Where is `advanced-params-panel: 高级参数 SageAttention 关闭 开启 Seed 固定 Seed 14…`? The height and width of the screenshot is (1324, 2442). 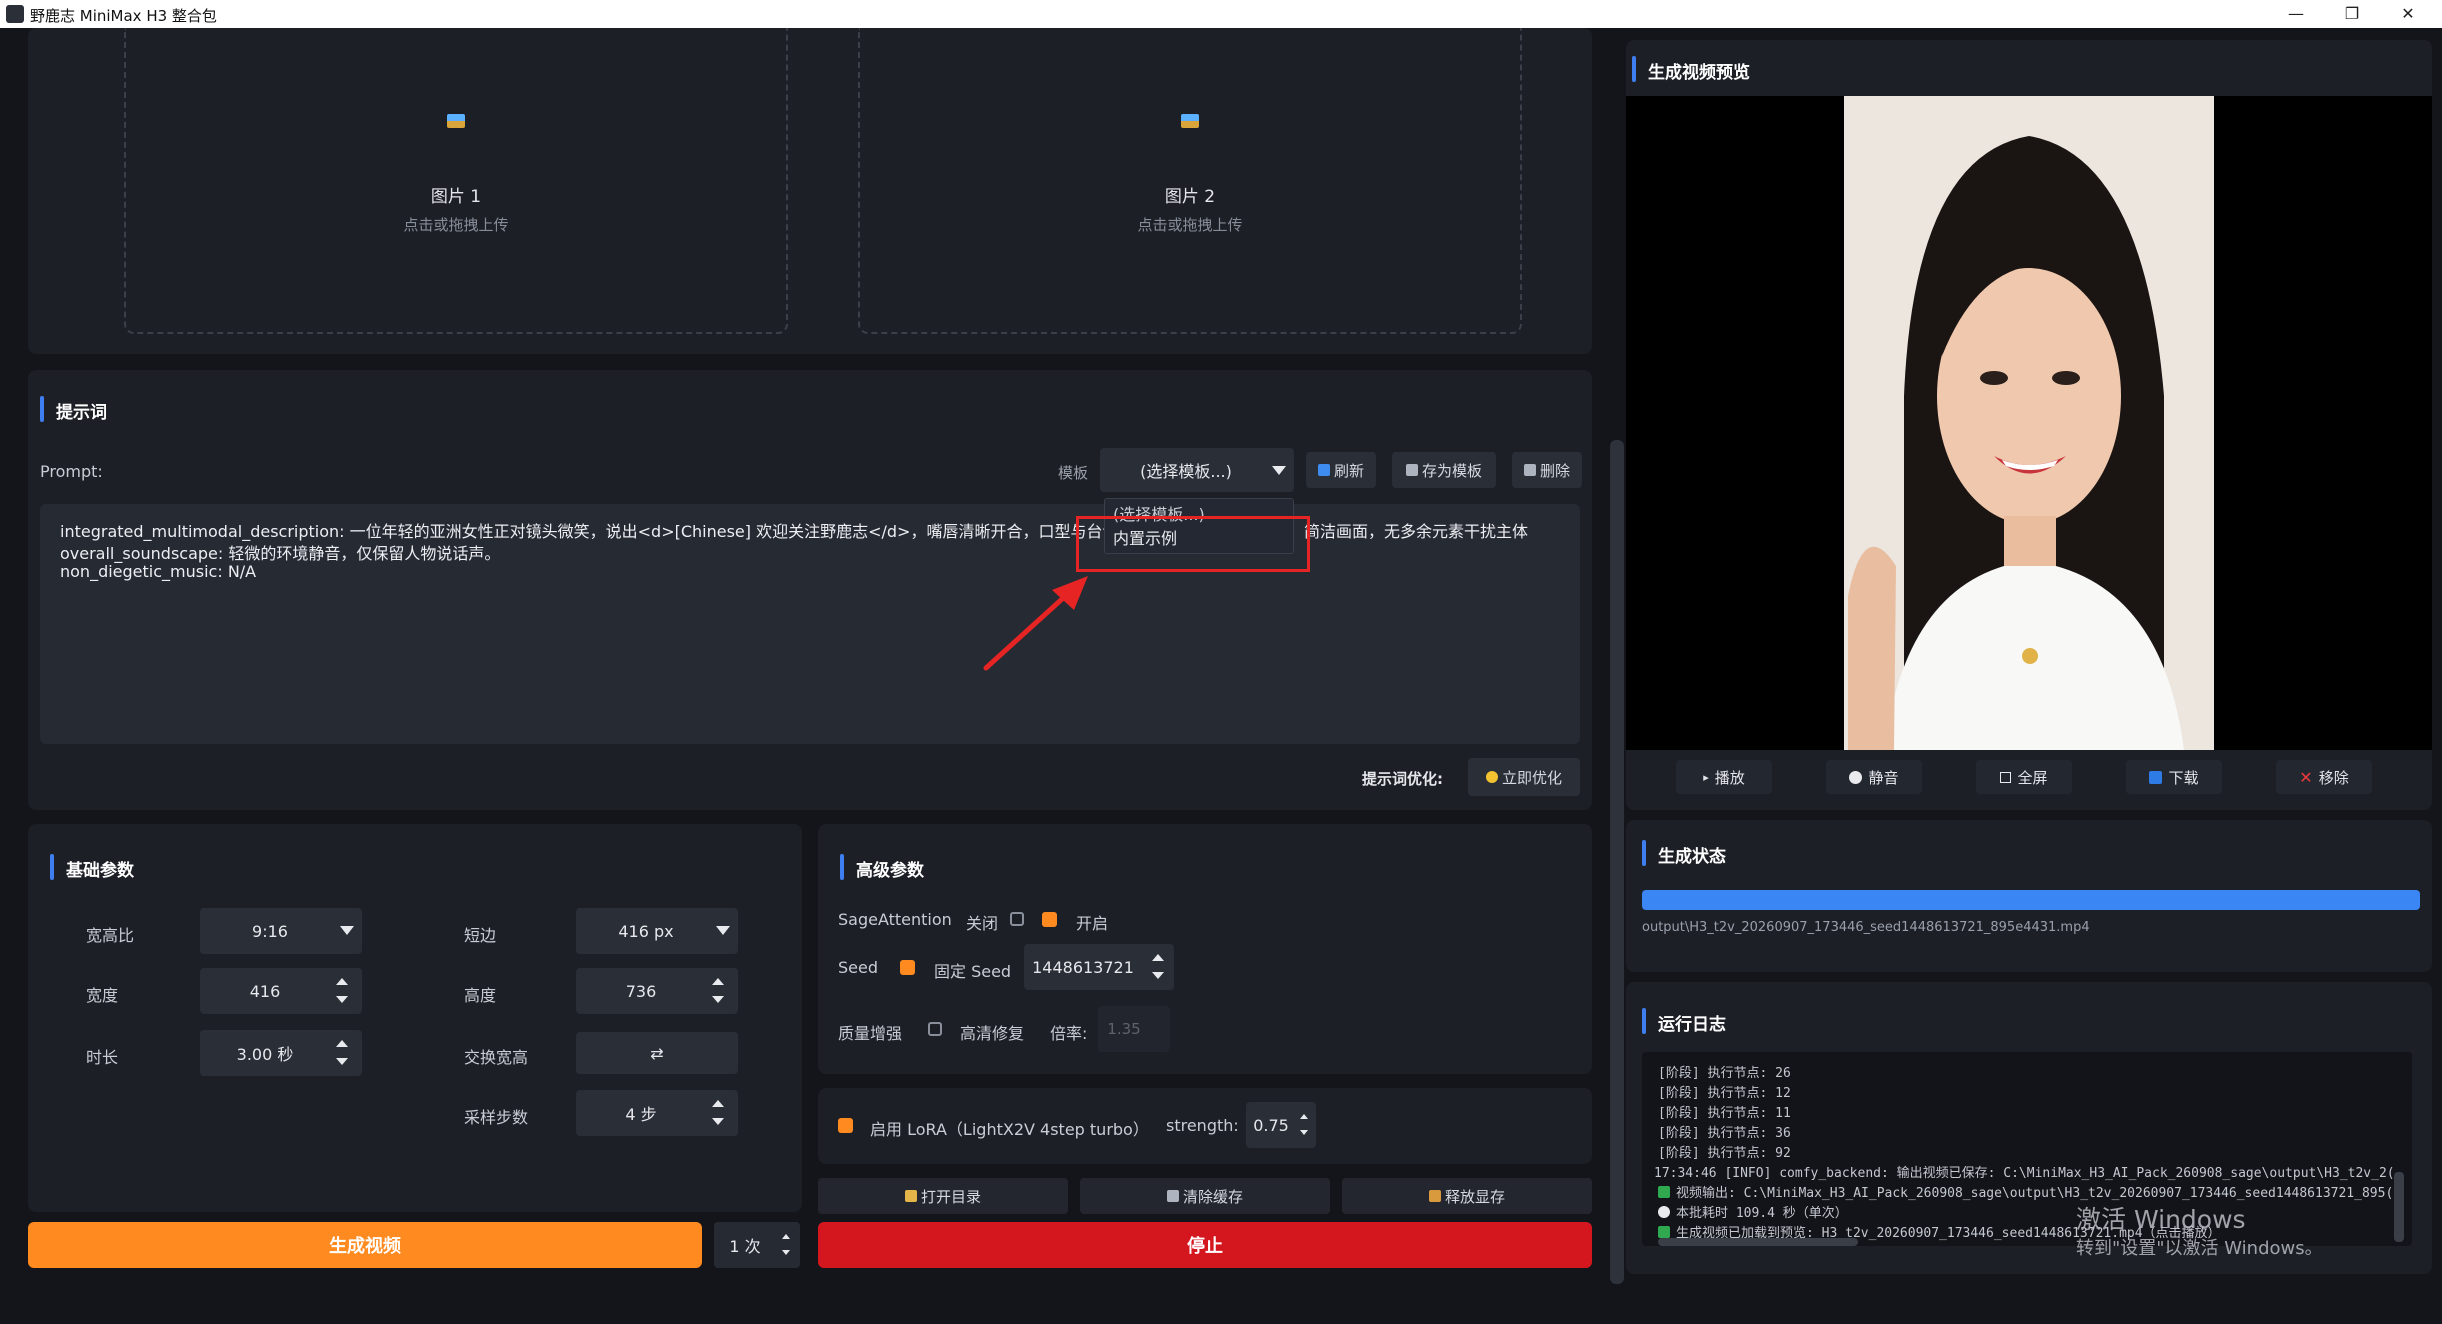 advanced-params-panel: 高级参数 SageAttention 关闭 开启 Seed 固定 Seed 14… is located at coordinates (1205, 949).